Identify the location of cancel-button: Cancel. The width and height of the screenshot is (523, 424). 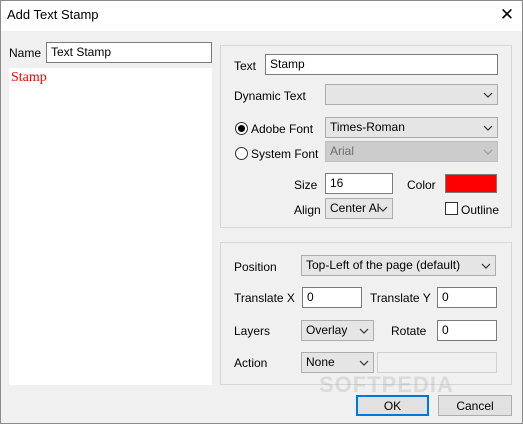
(475, 405).